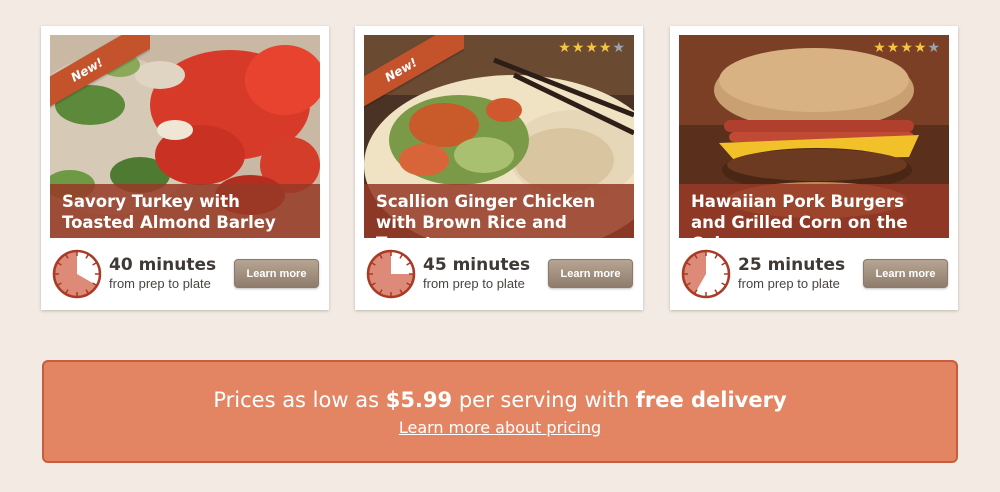  What do you see at coordinates (185, 211) in the screenshot?
I see `recipe-title: Savory Turkey with Toasted Almond Barley` at bounding box center [185, 211].